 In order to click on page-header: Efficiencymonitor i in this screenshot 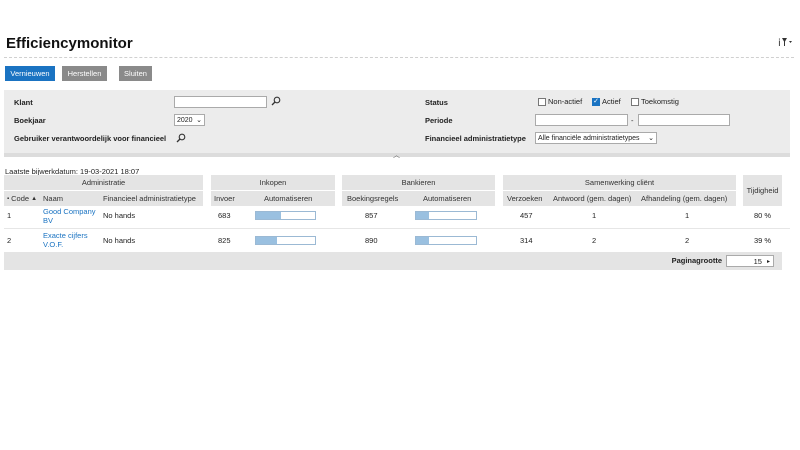, I will do `click(400, 29)`.